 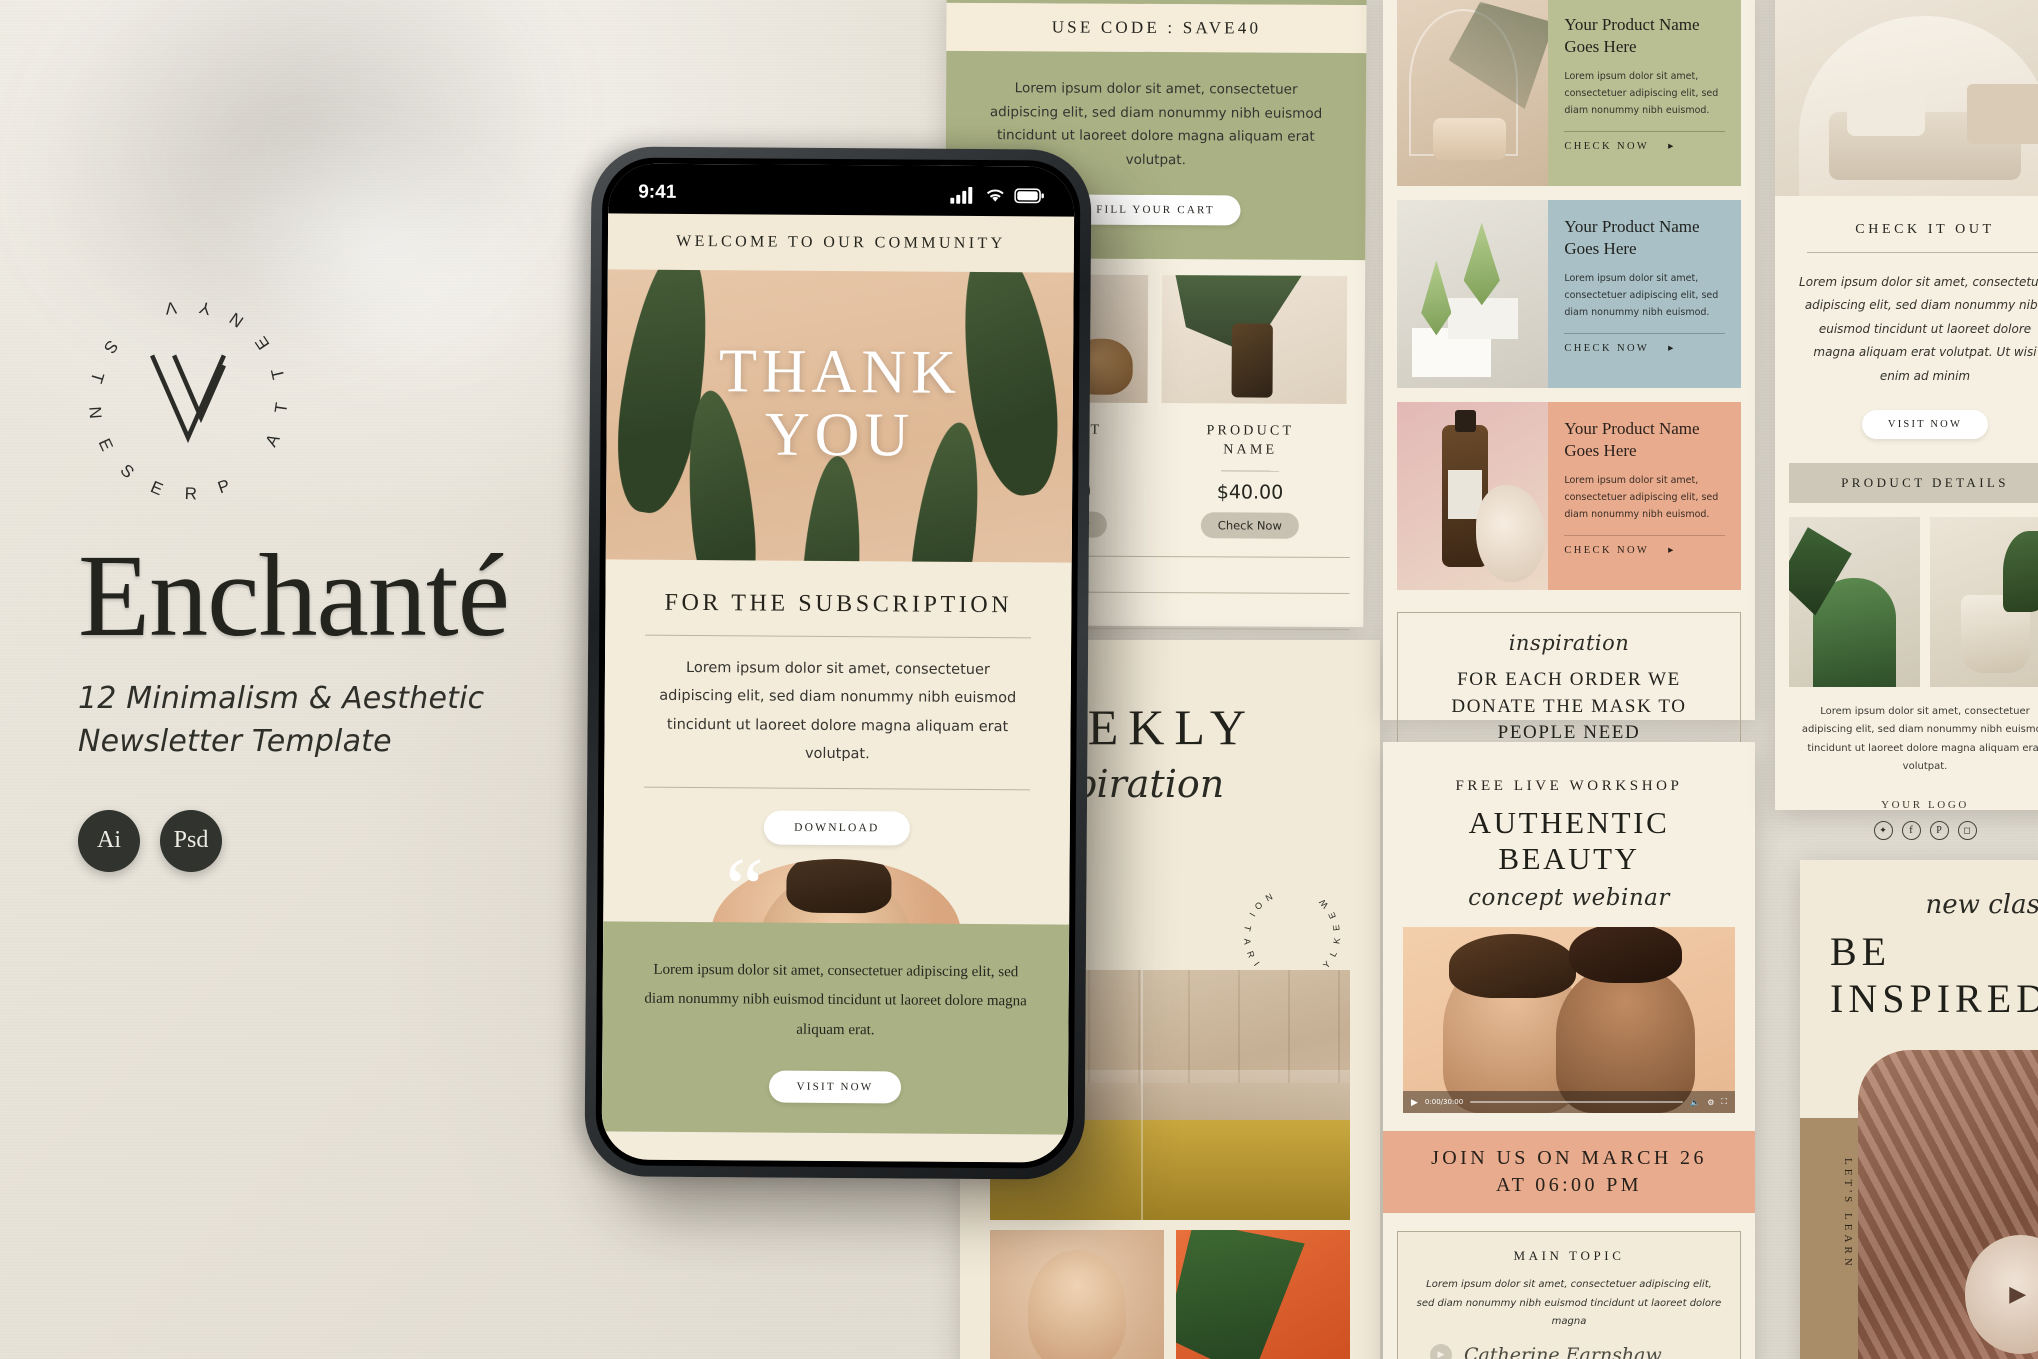 What do you see at coordinates (1577, 1102) in the screenshot?
I see `video-progress-bar` at bounding box center [1577, 1102].